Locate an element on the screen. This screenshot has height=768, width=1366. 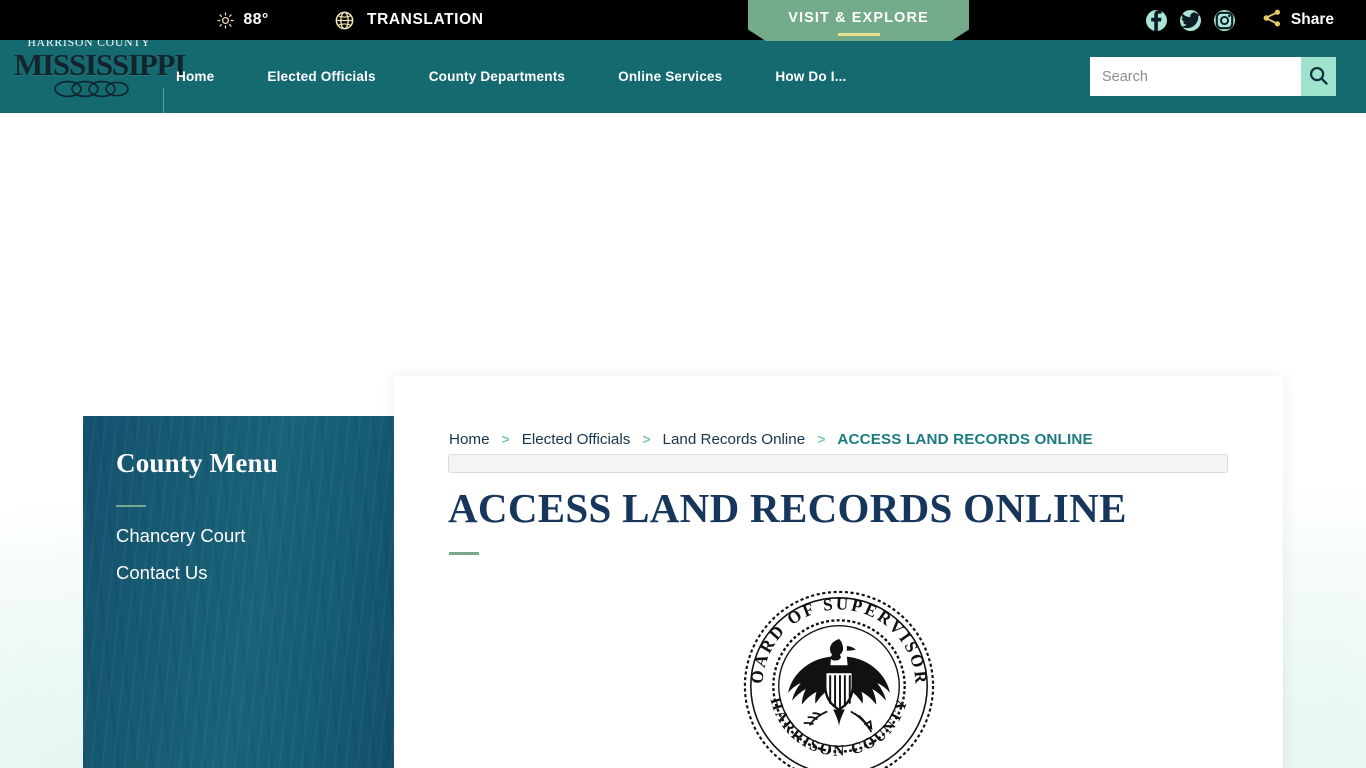
social-links is located at coordinates (1190, 20).